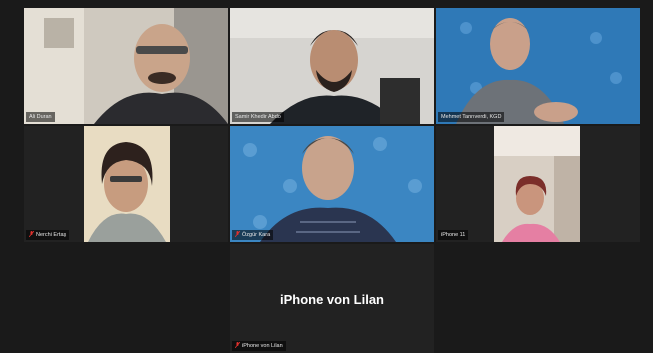  I want to click on participant-tile: Mehmet Tanrıverdi, KGD, so click(538, 66).